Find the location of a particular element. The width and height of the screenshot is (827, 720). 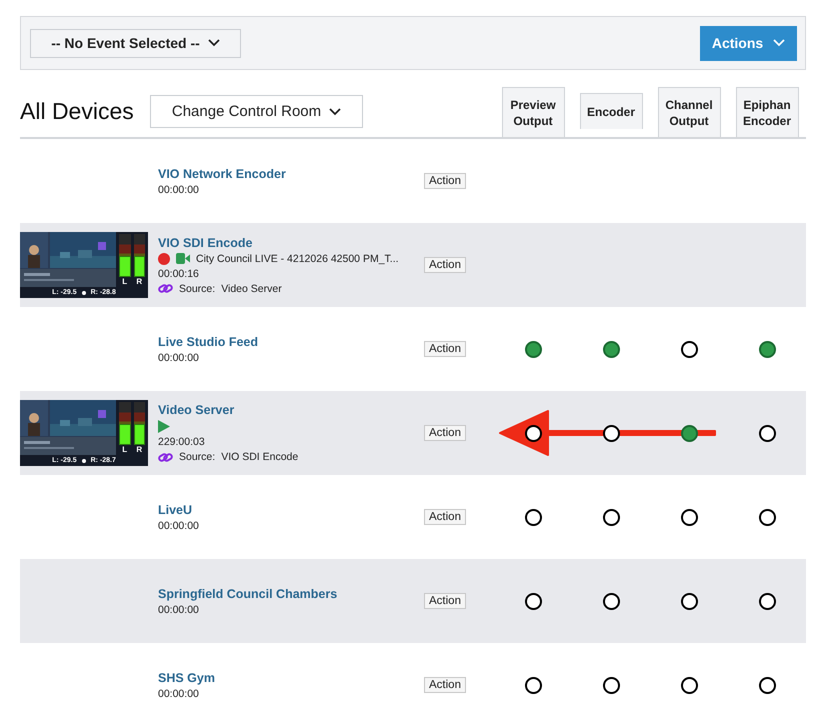

timecode: 229:00:03 is located at coordinates (182, 442).